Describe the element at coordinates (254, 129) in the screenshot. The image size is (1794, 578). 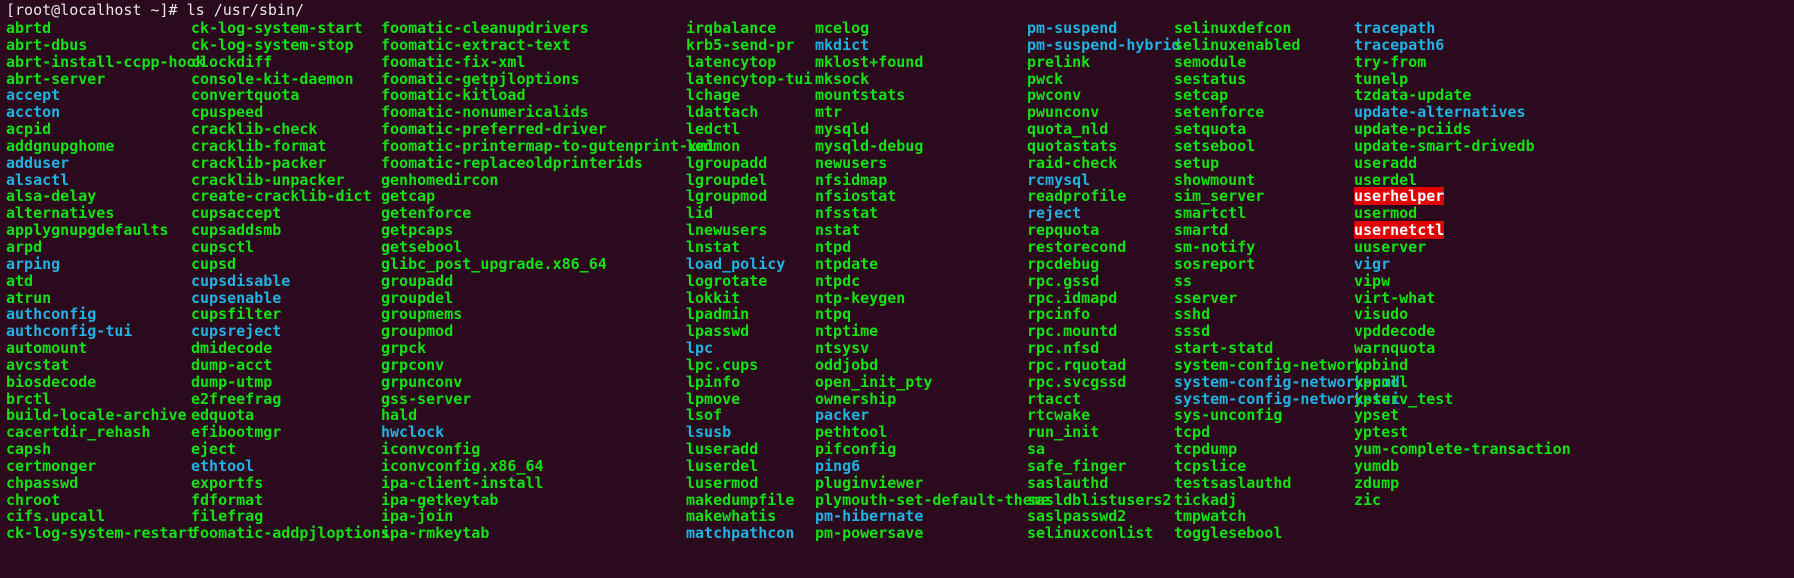
I see `ls-entry-executable: cracklib-check` at that location.